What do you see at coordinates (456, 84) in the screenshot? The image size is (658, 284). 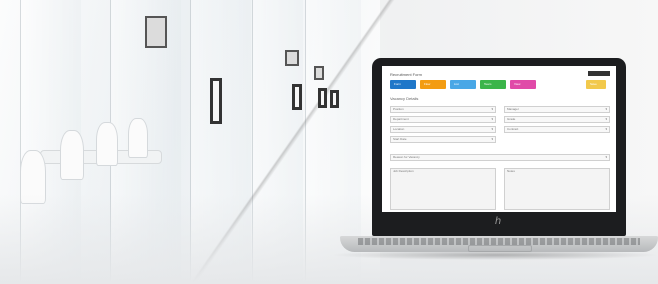 I see `tile-label: List` at bounding box center [456, 84].